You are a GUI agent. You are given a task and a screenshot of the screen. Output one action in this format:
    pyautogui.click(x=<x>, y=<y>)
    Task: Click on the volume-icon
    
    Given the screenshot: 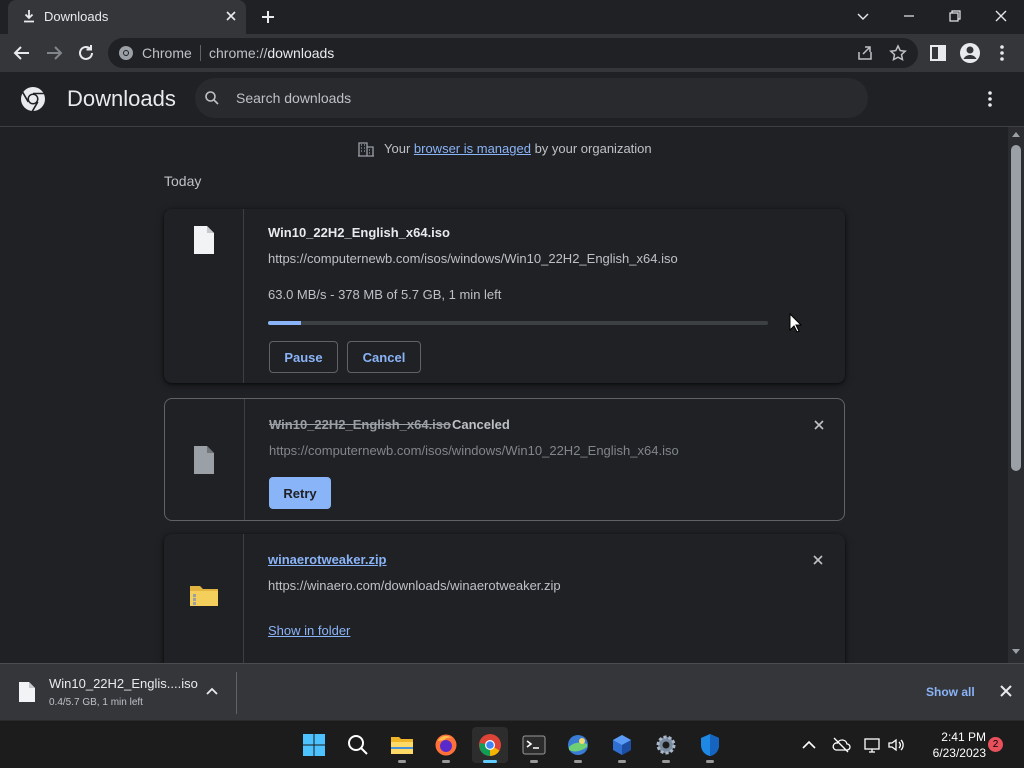 What is the action you would take?
    pyautogui.click(x=896, y=745)
    